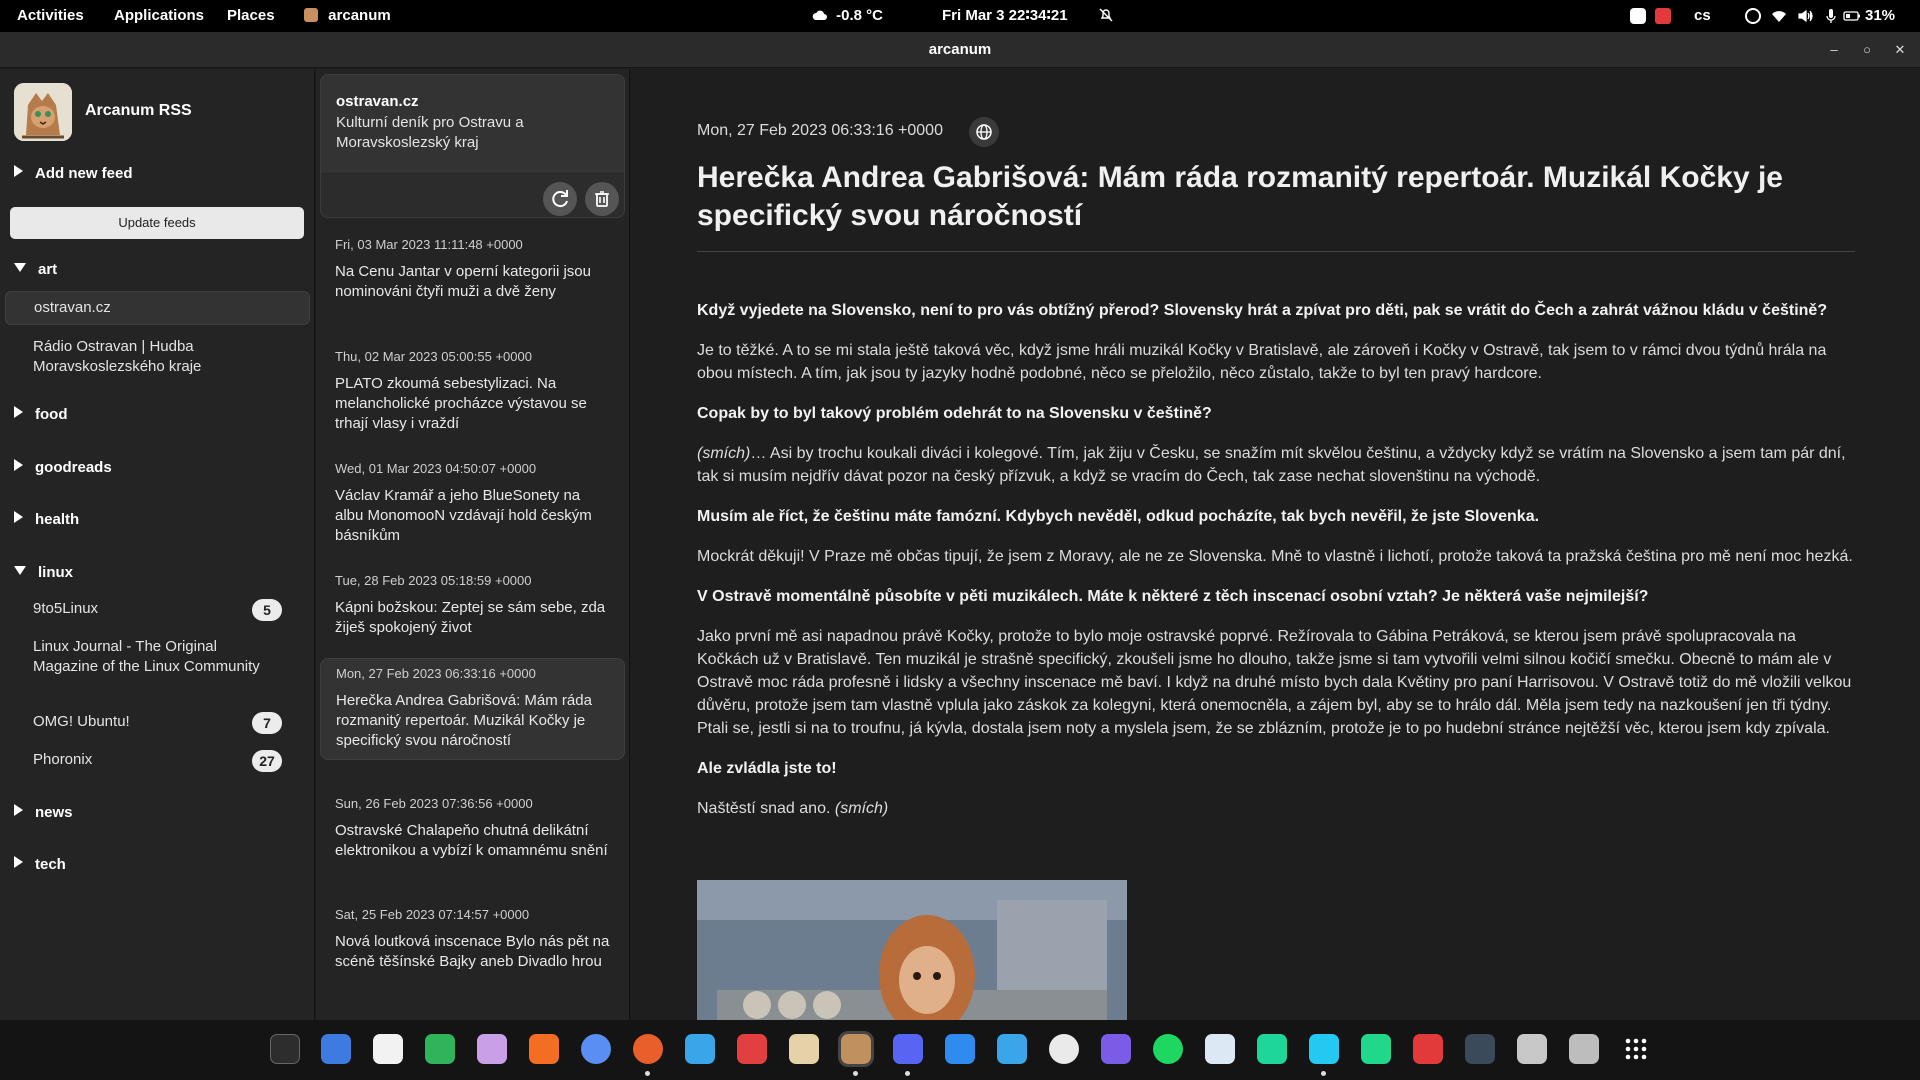 The height and width of the screenshot is (1080, 1920). What do you see at coordinates (492, 1049) in the screenshot?
I see `obsidian-icon` at bounding box center [492, 1049].